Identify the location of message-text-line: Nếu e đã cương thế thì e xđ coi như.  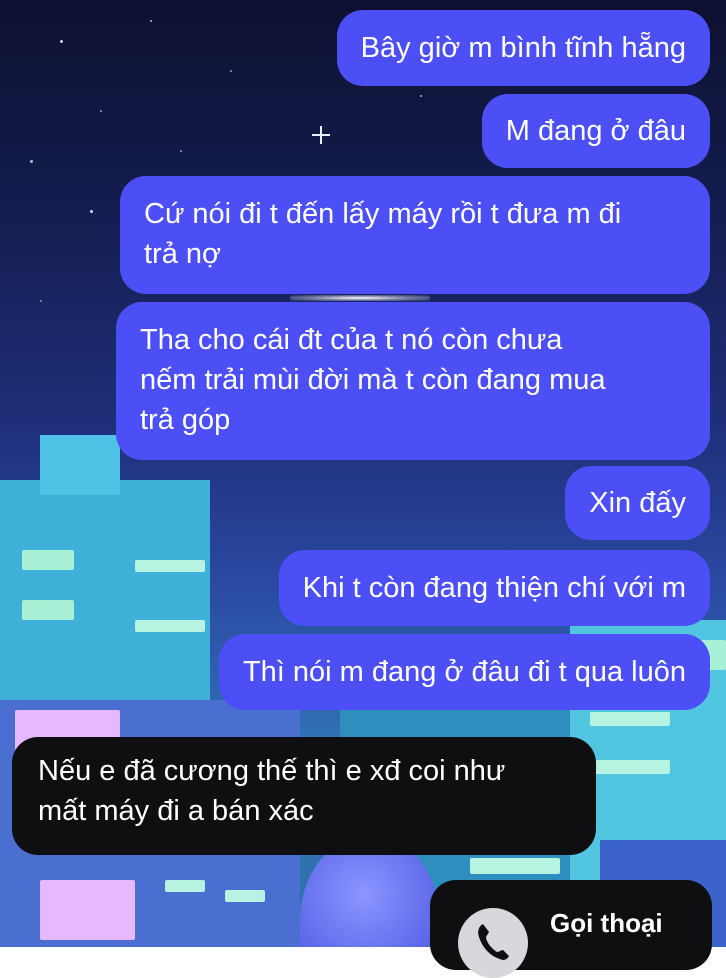
(272, 771).